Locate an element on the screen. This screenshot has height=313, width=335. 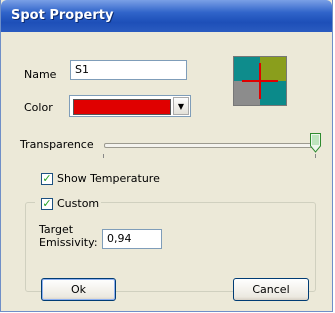
emissivity-input: 0,94 is located at coordinates (132, 239).